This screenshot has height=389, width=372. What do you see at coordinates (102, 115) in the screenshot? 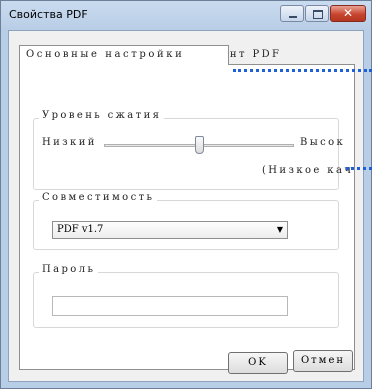
I see `compression-group-label: Уровень сжатия` at bounding box center [102, 115].